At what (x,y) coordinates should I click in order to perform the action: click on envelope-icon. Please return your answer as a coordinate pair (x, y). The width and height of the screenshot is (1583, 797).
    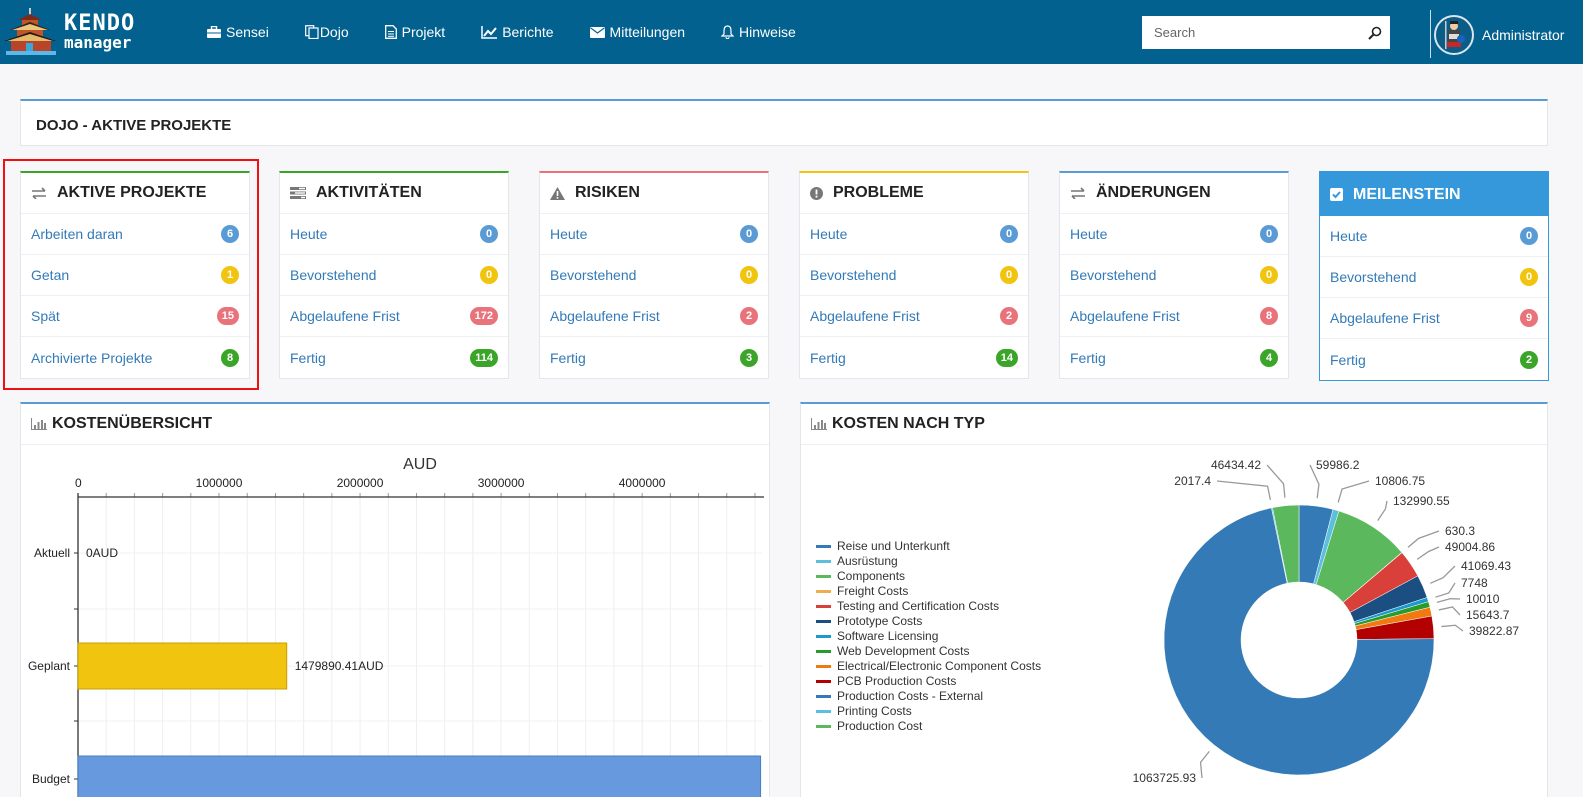
    Looking at the image, I should click on (597, 32).